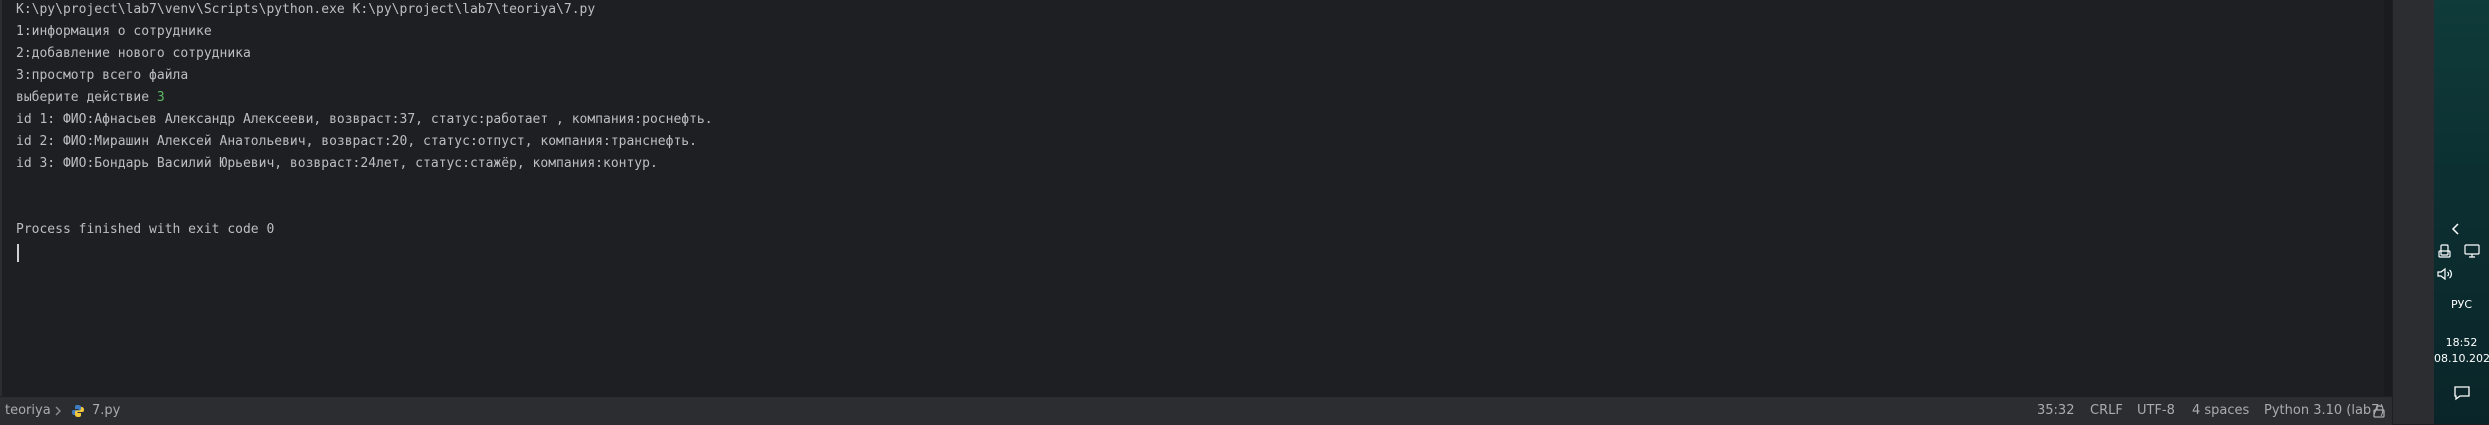  What do you see at coordinates (2055, 411) in the screenshot?
I see `caret-position: 35:32` at bounding box center [2055, 411].